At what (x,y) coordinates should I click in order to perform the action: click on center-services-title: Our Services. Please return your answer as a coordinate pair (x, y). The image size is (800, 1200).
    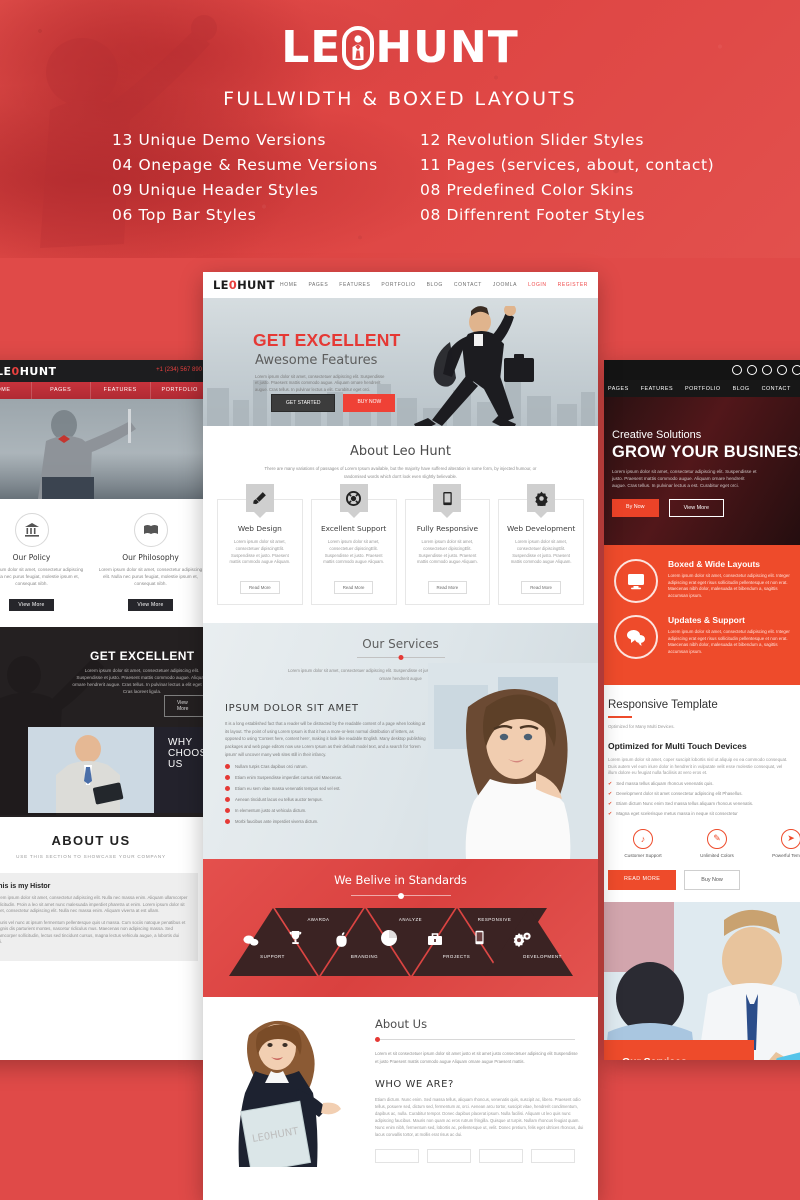
    Looking at the image, I should click on (400, 644).